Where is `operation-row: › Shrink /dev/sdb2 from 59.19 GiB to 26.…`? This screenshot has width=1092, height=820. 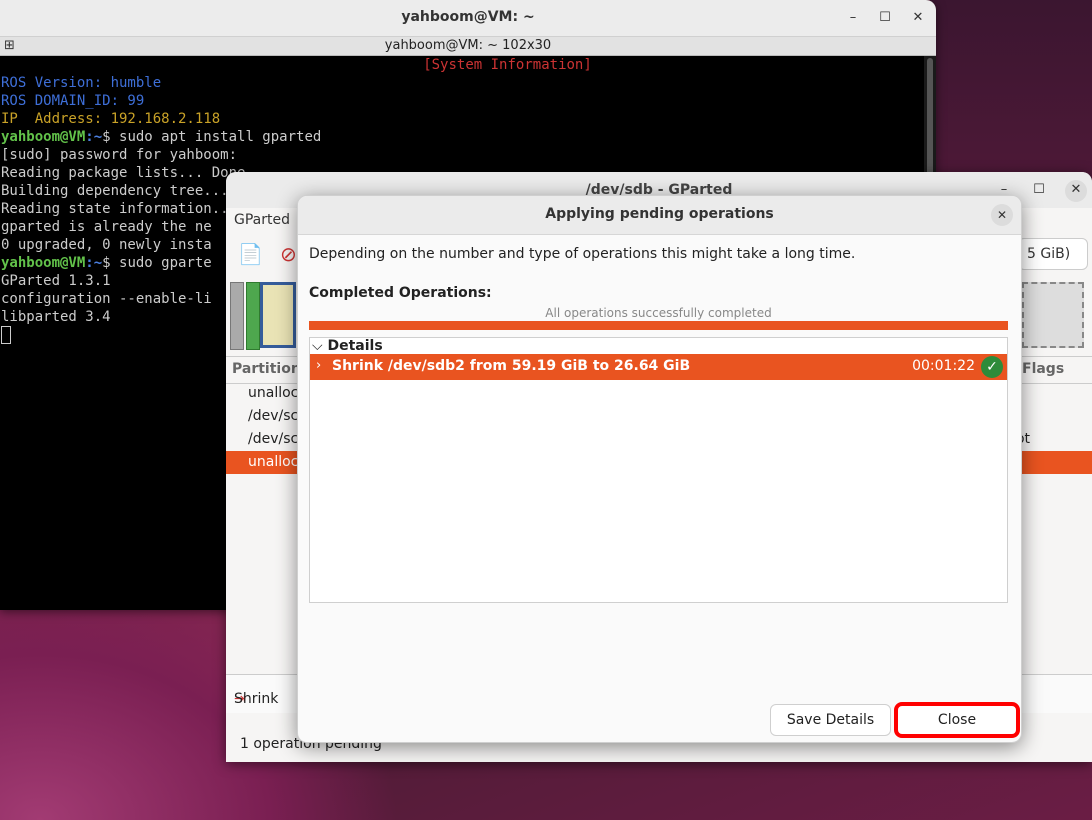 operation-row: › Shrink /dev/sdb2 from 59.19 GiB to 26.… is located at coordinates (658, 367).